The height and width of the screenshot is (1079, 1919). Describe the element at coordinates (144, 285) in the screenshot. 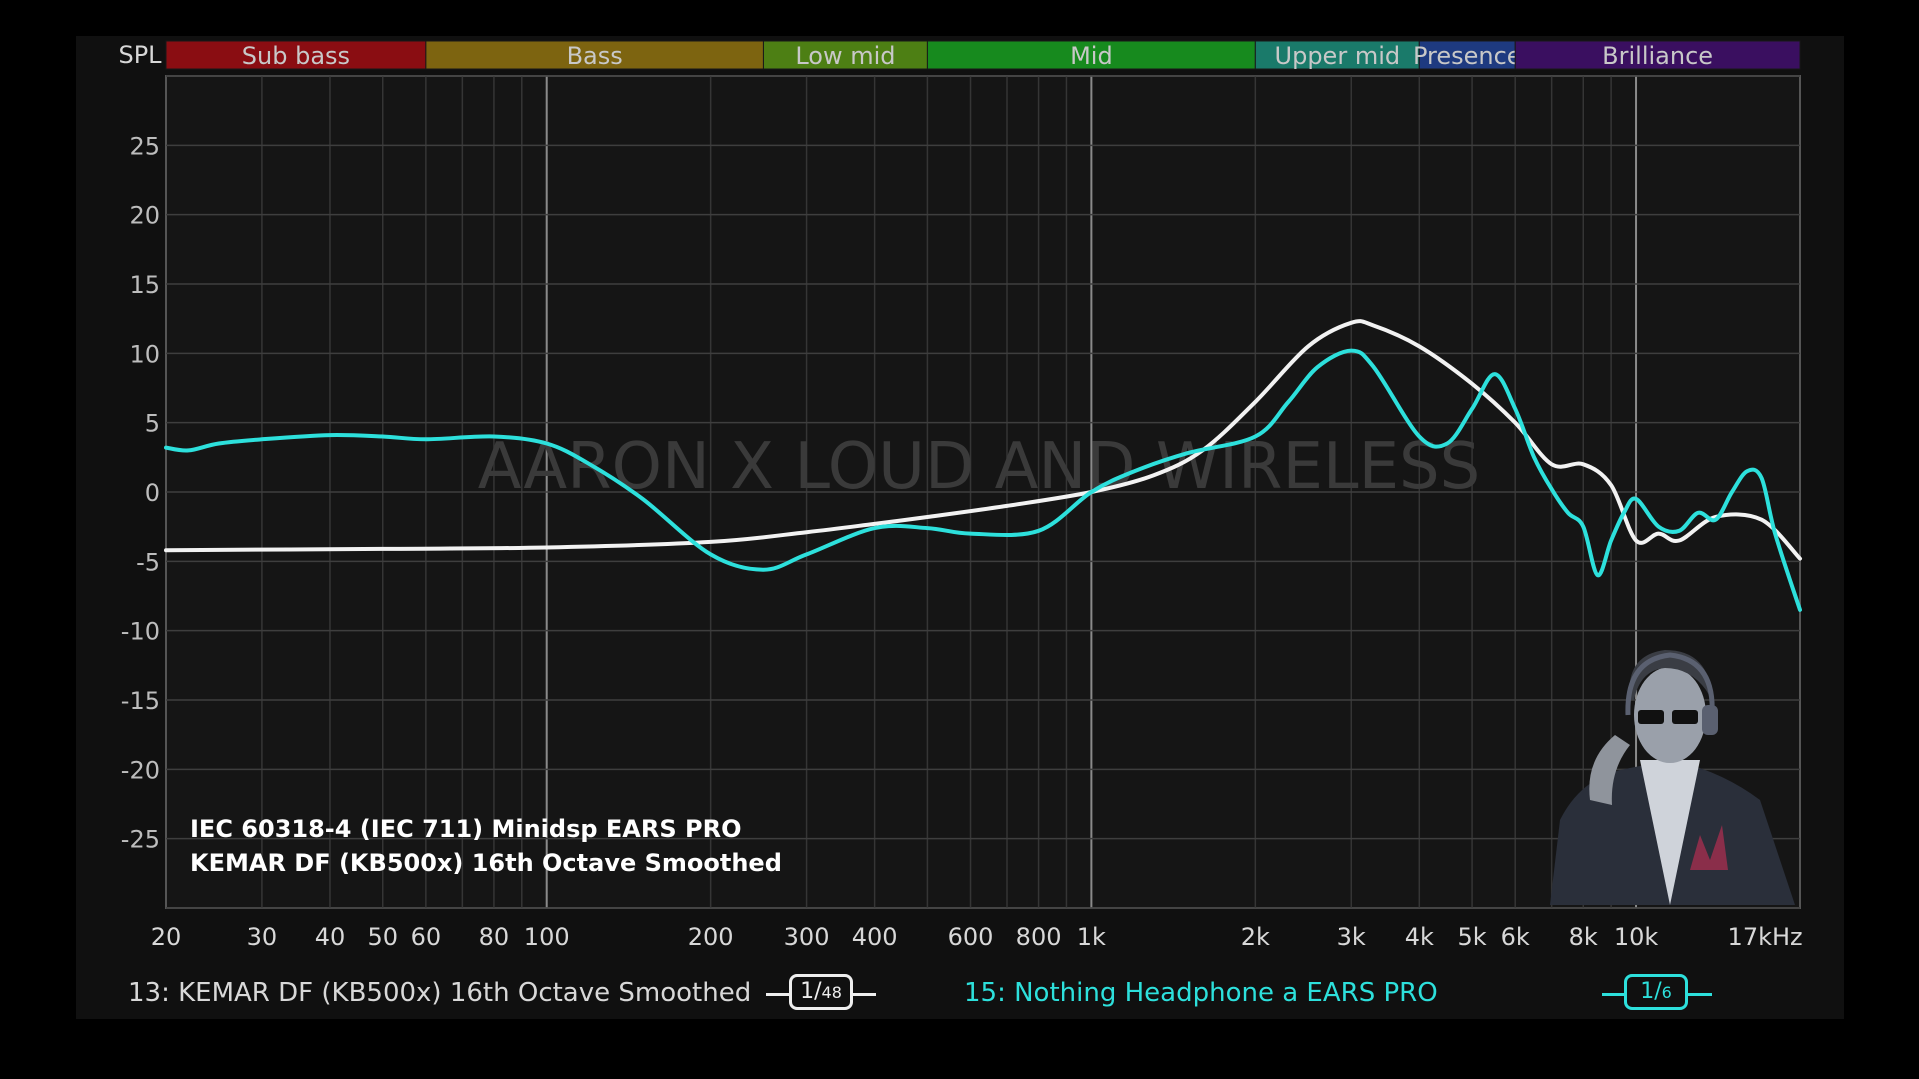

I see `y-tick-label: 15` at that location.